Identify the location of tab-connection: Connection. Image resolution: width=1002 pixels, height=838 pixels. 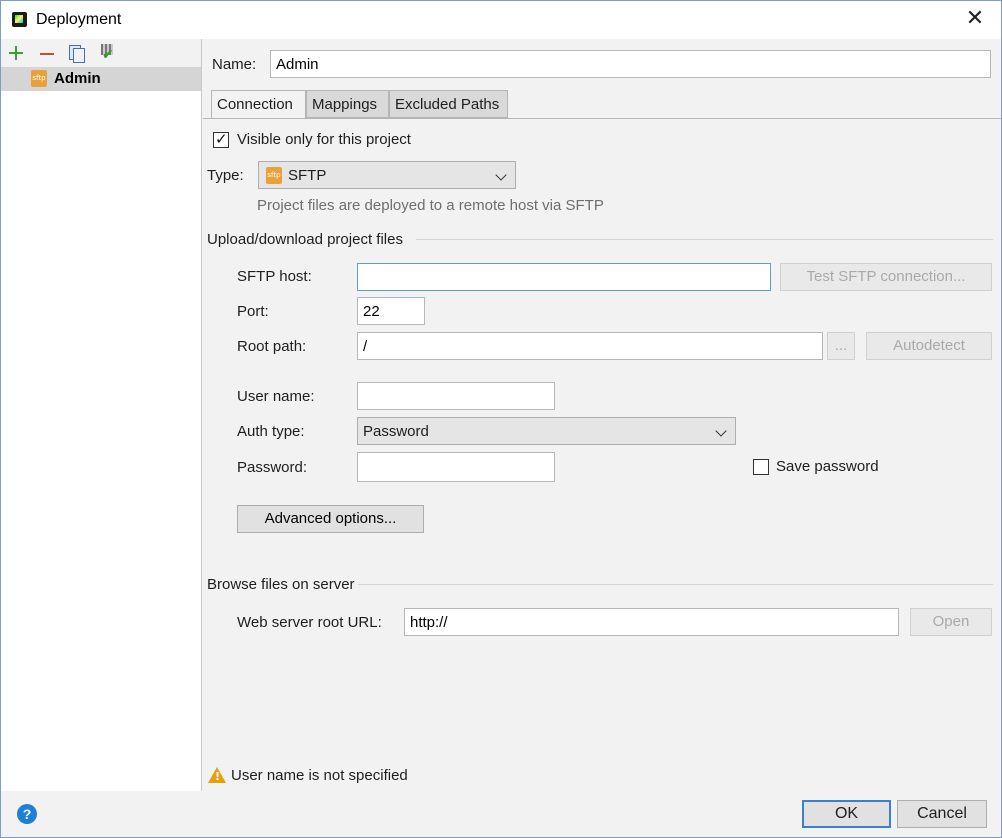
(258, 104).